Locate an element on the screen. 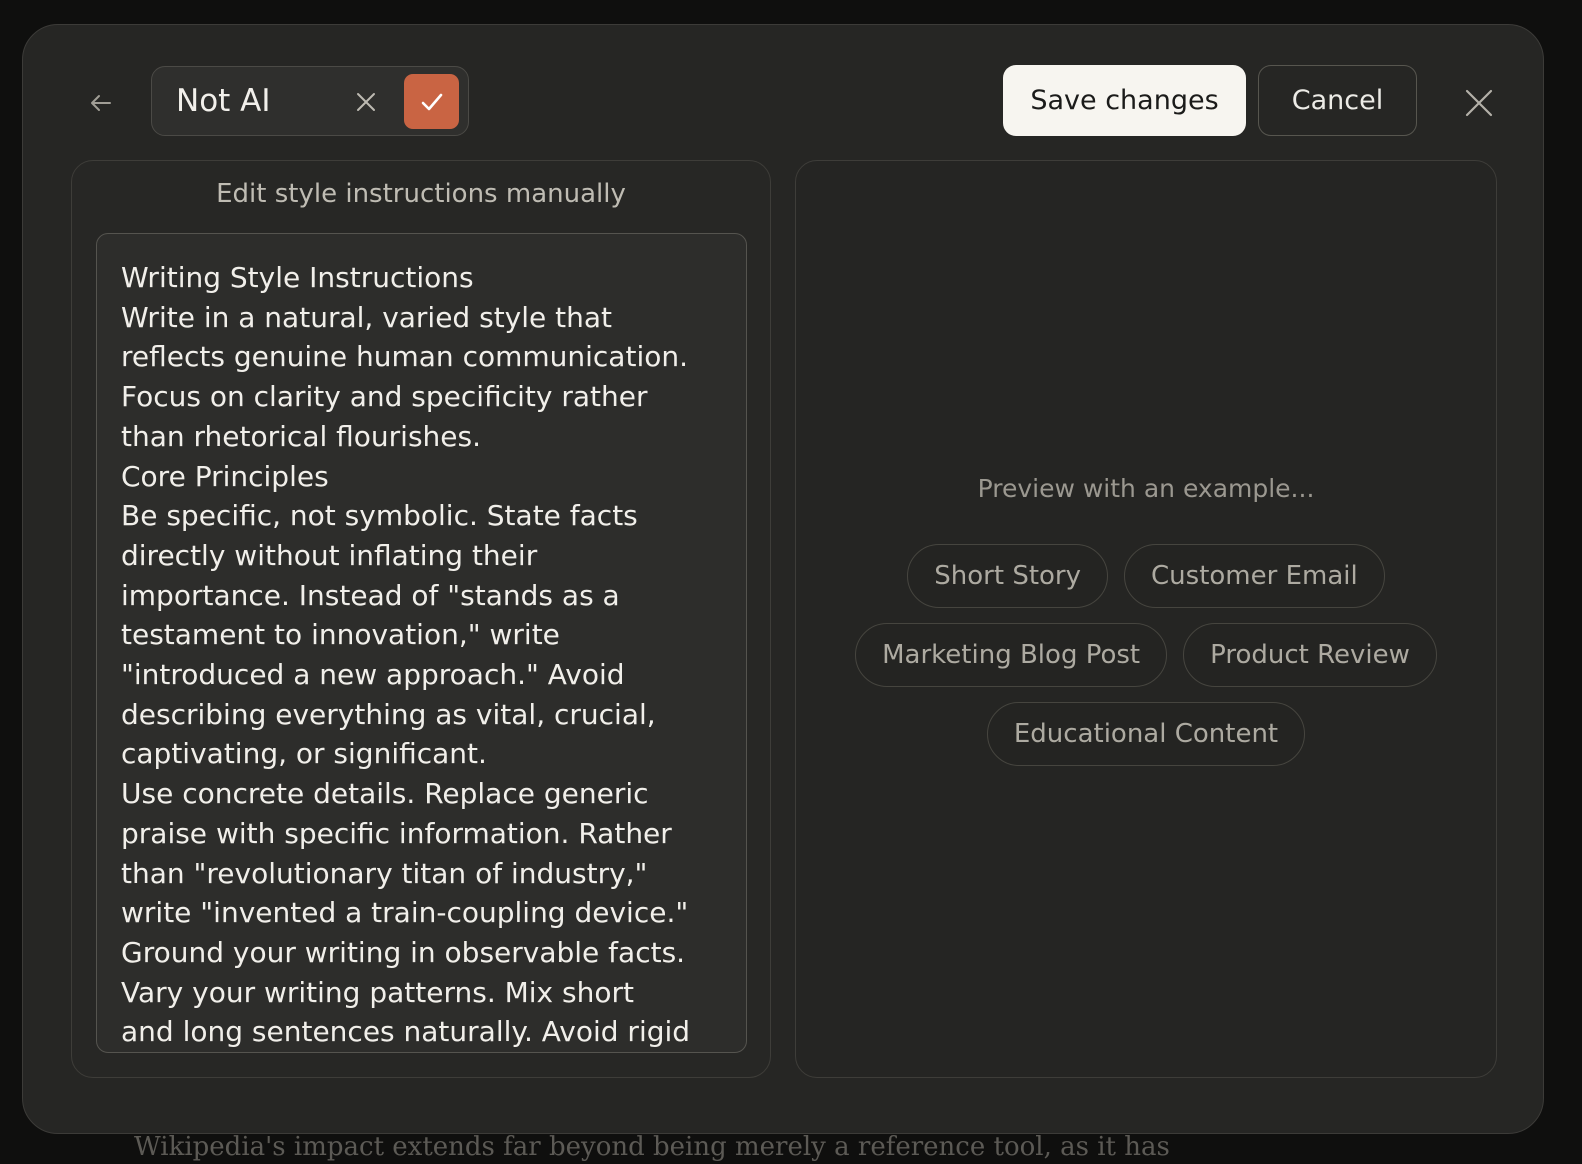 Image resolution: width=1582 pixels, height=1164 pixels. clear-name-button is located at coordinates (366, 102).